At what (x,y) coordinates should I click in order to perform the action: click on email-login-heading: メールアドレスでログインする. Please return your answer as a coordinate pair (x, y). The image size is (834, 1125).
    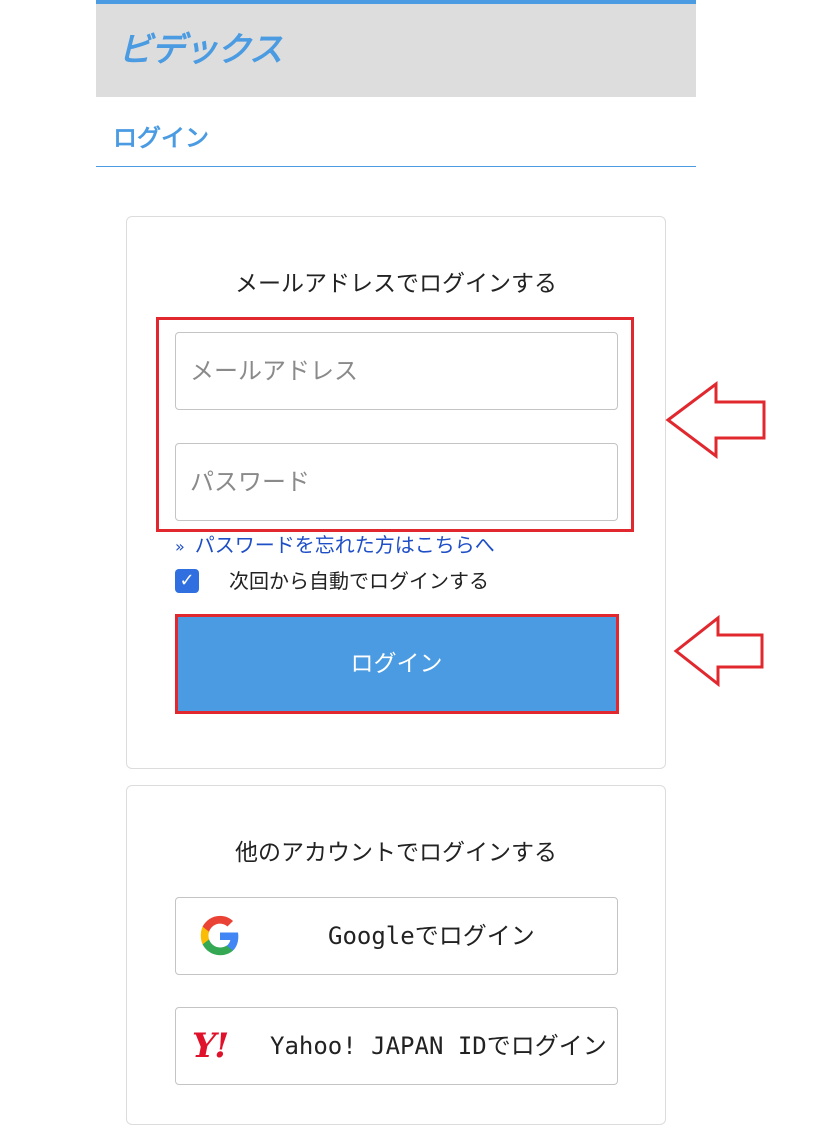
    Looking at the image, I should click on (396, 284).